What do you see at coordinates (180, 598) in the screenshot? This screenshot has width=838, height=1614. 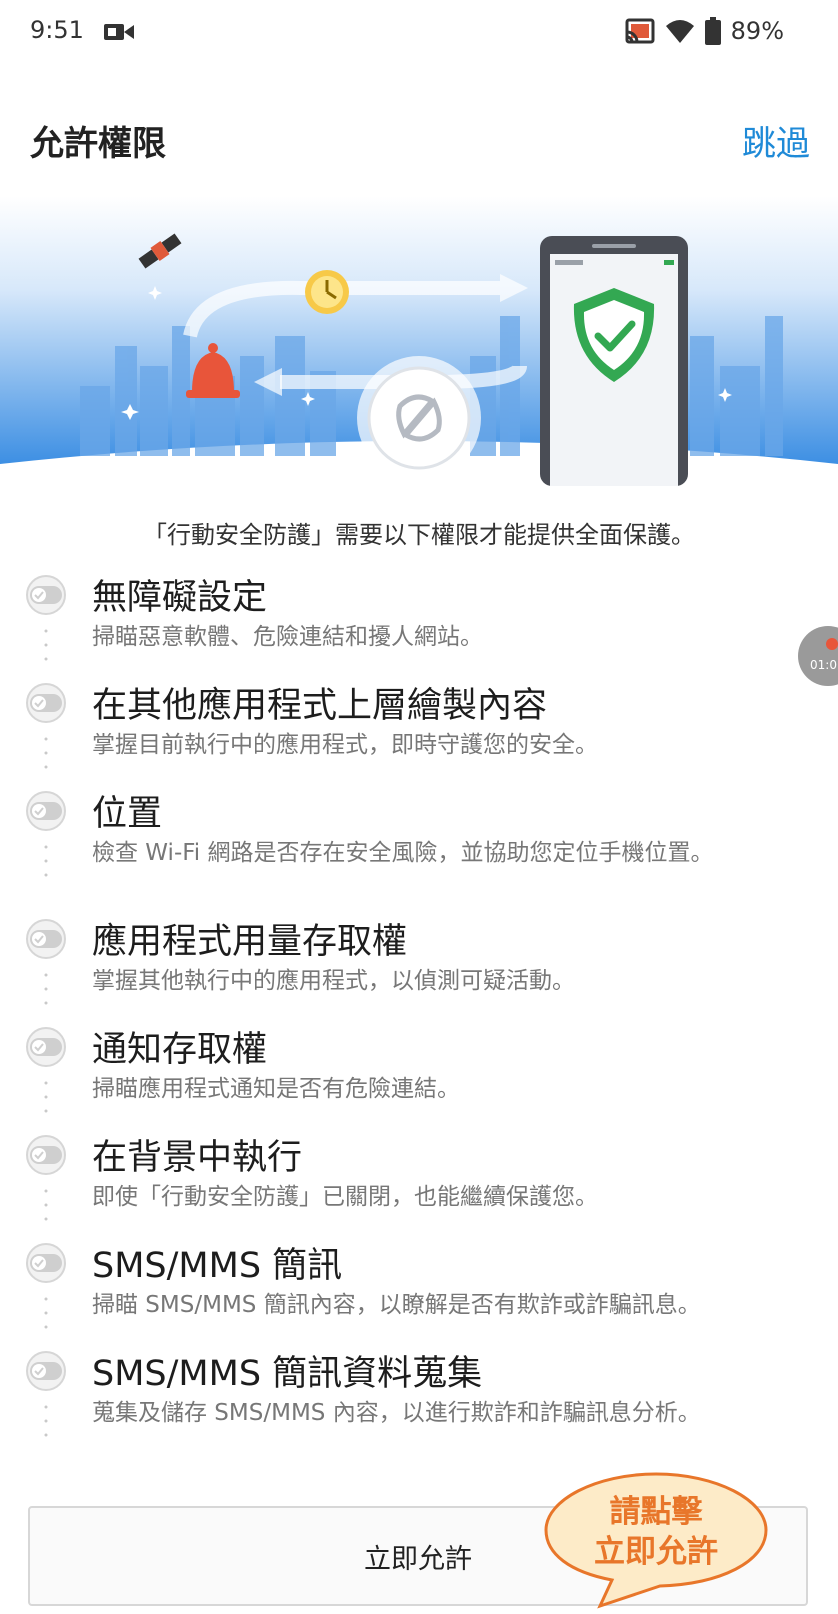 I see `permission-name: 無障礙設定` at bounding box center [180, 598].